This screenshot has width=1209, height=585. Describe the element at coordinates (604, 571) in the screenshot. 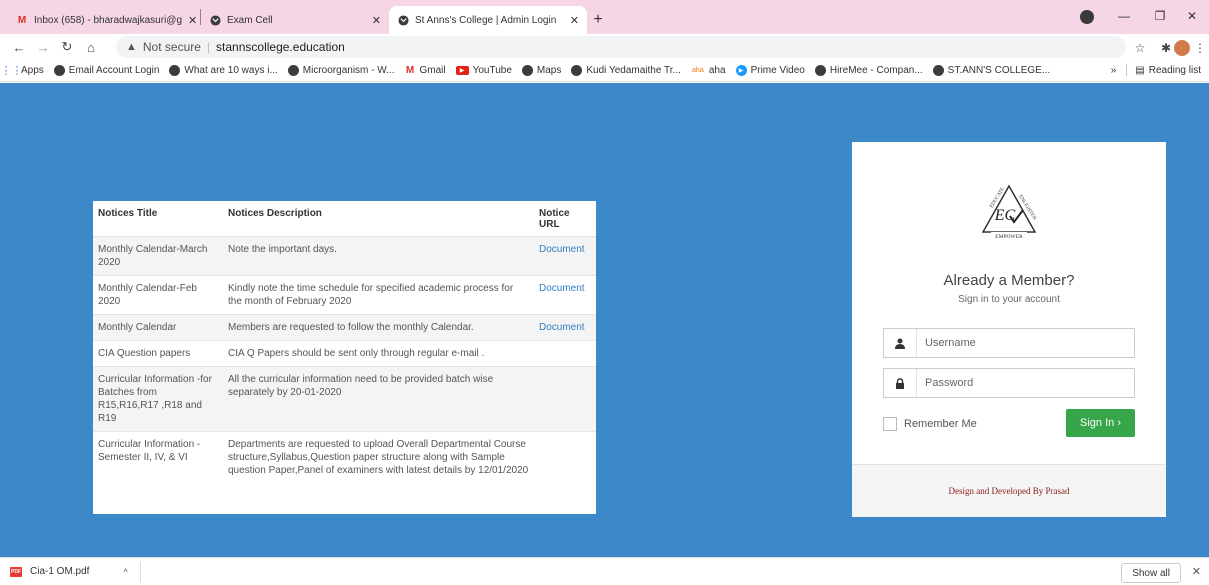

I see `download-shelf: PDF Cia-1 OM.pdf ^ Show all ✕` at that location.